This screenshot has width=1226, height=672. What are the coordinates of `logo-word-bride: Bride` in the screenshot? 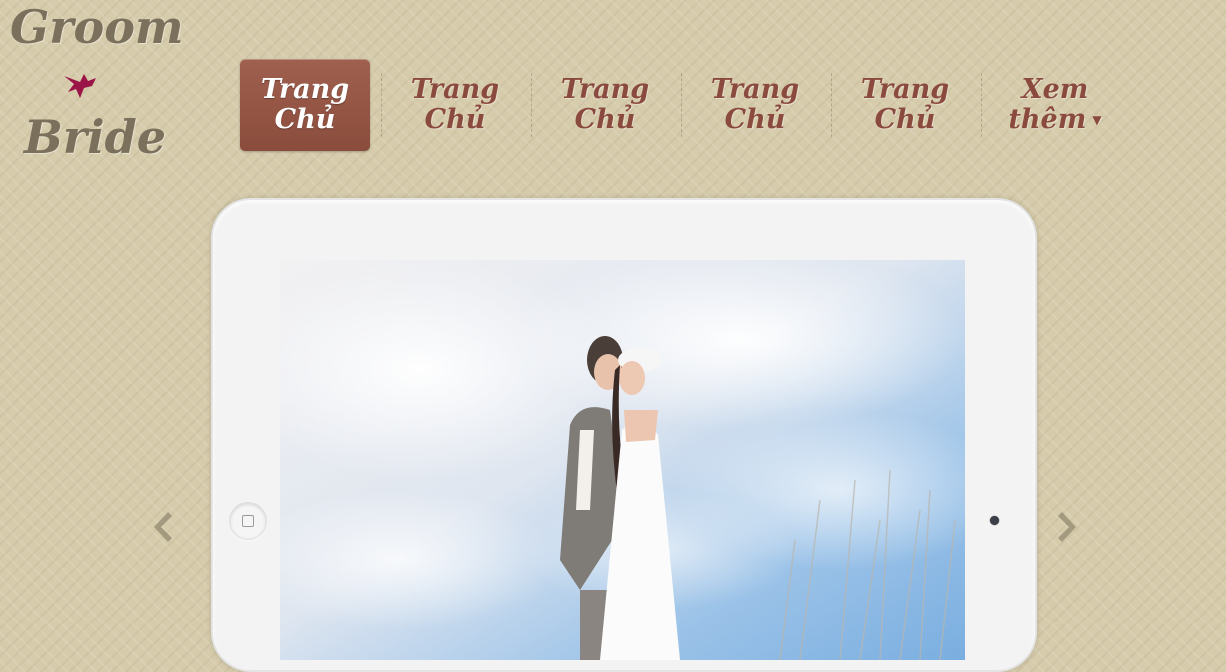 It's located at (95, 137).